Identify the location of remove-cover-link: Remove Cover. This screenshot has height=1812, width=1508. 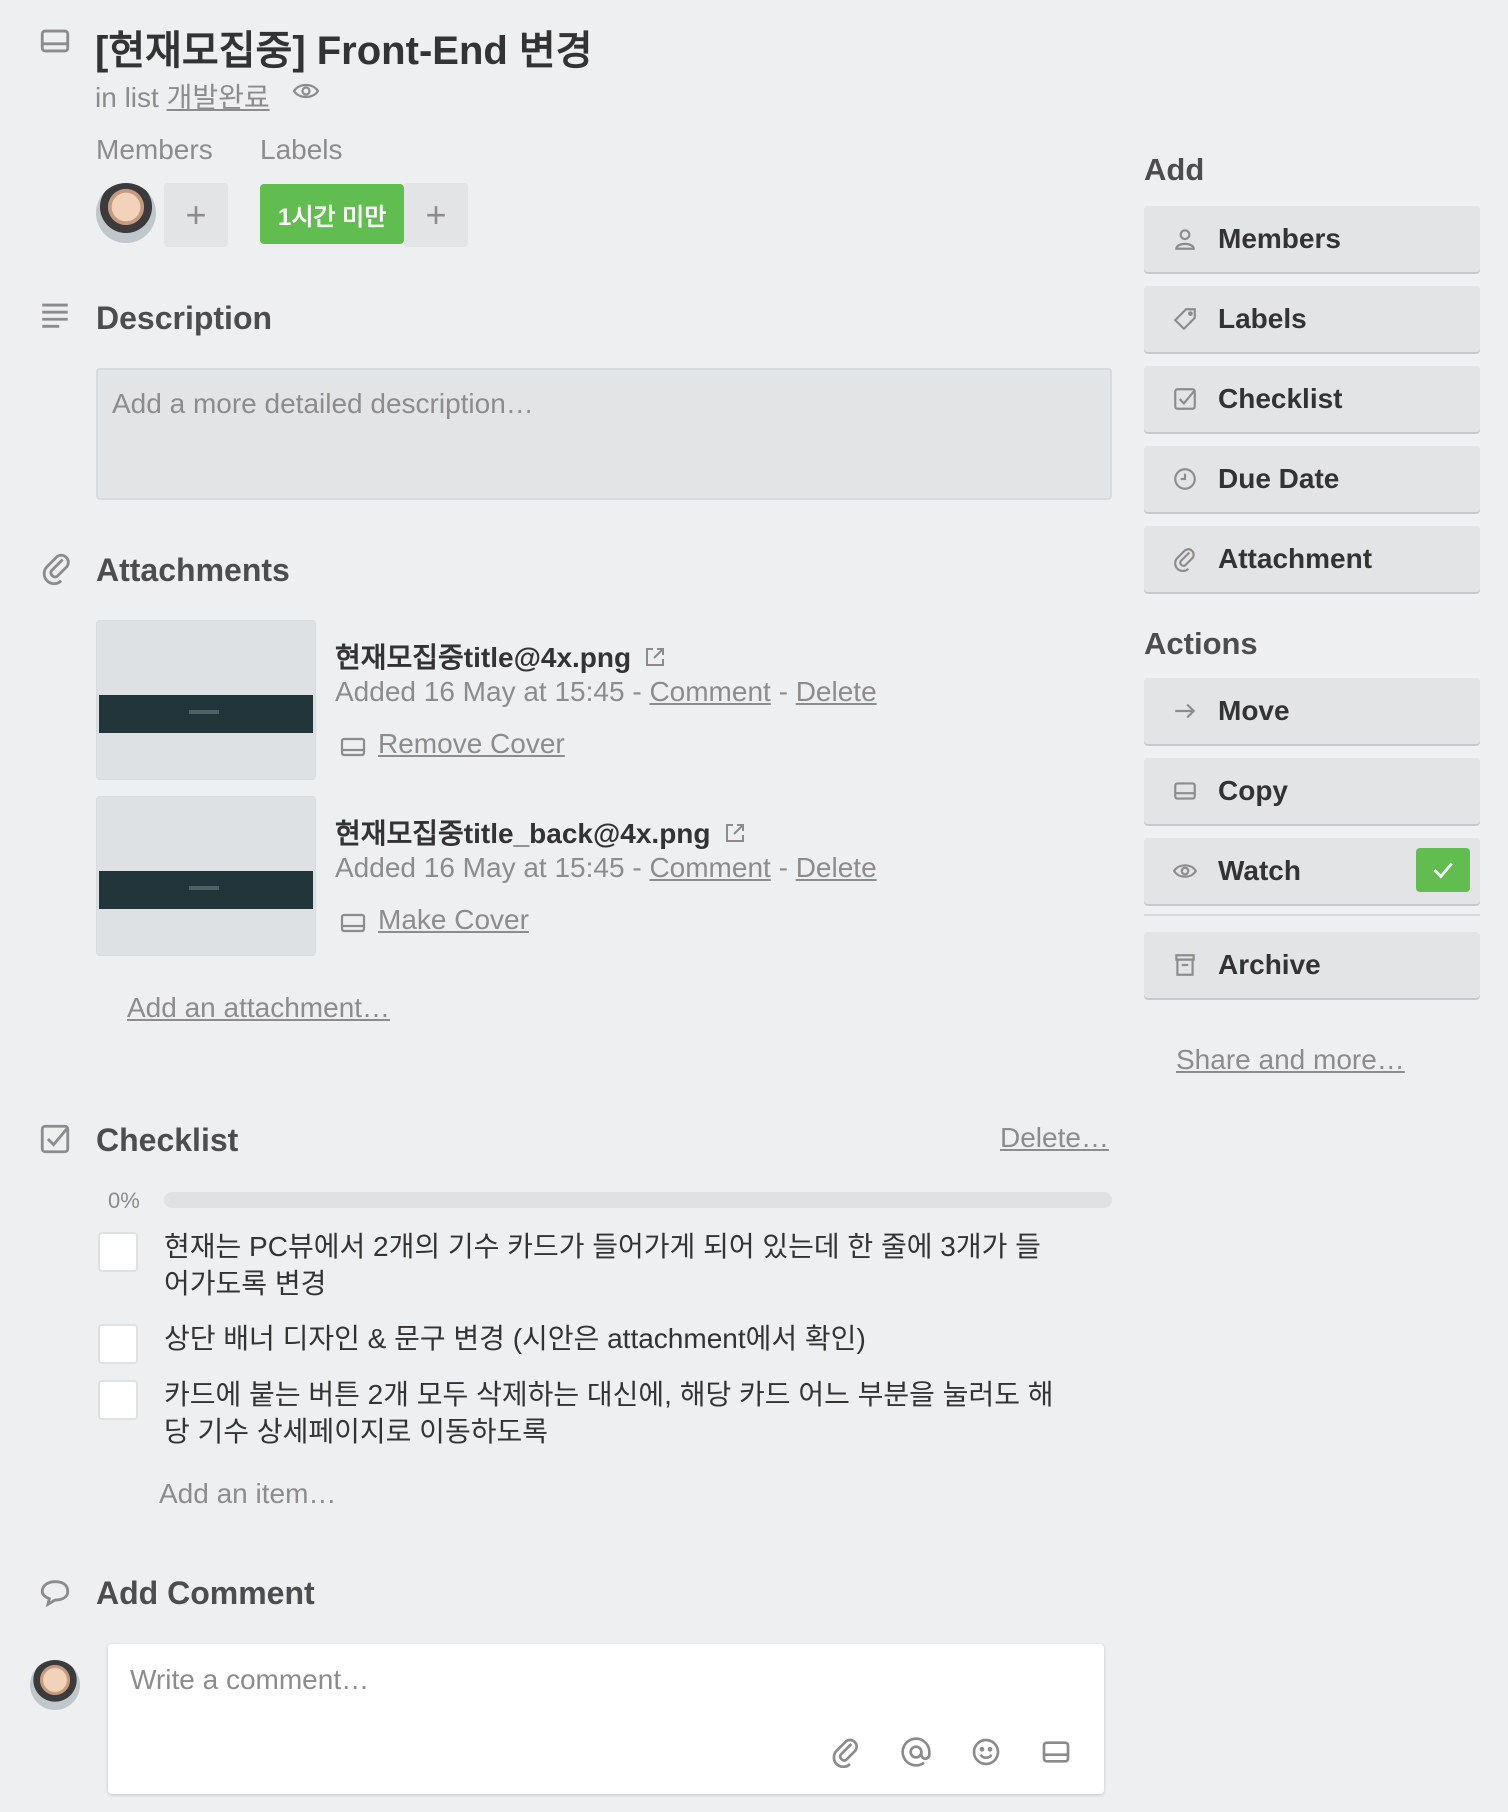
(471, 744).